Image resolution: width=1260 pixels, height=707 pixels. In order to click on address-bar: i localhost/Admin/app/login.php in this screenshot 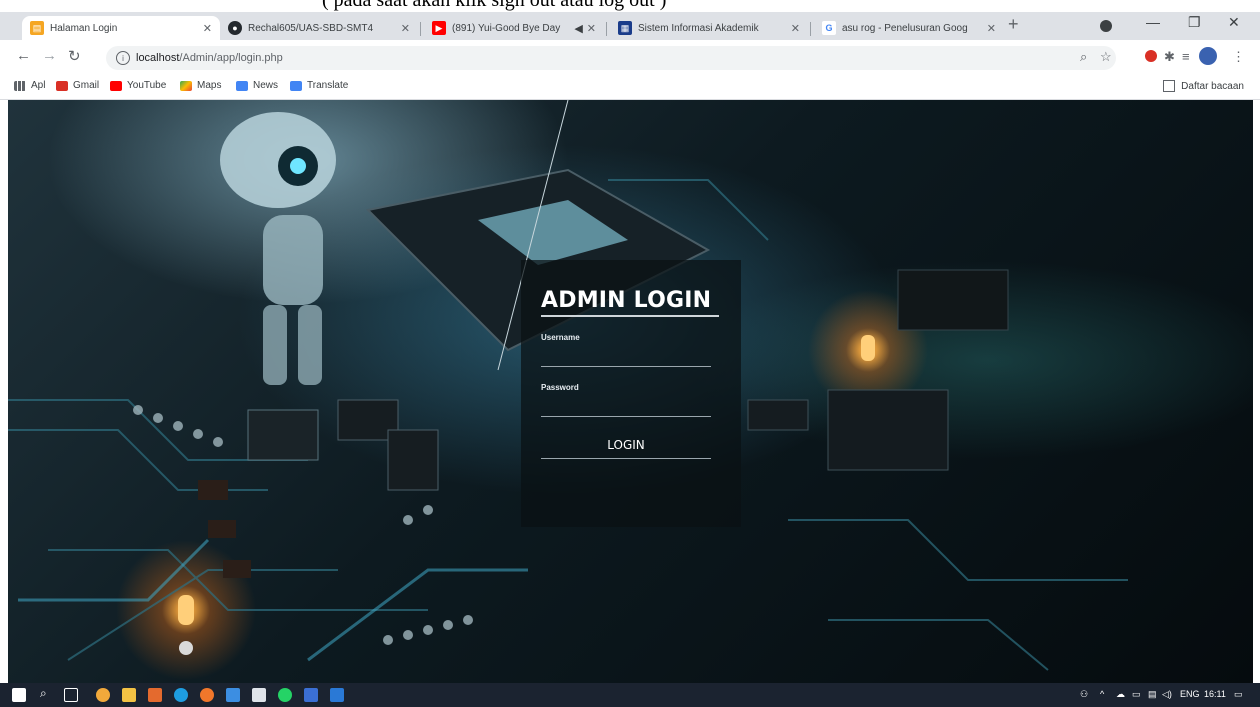, I will do `click(611, 58)`.